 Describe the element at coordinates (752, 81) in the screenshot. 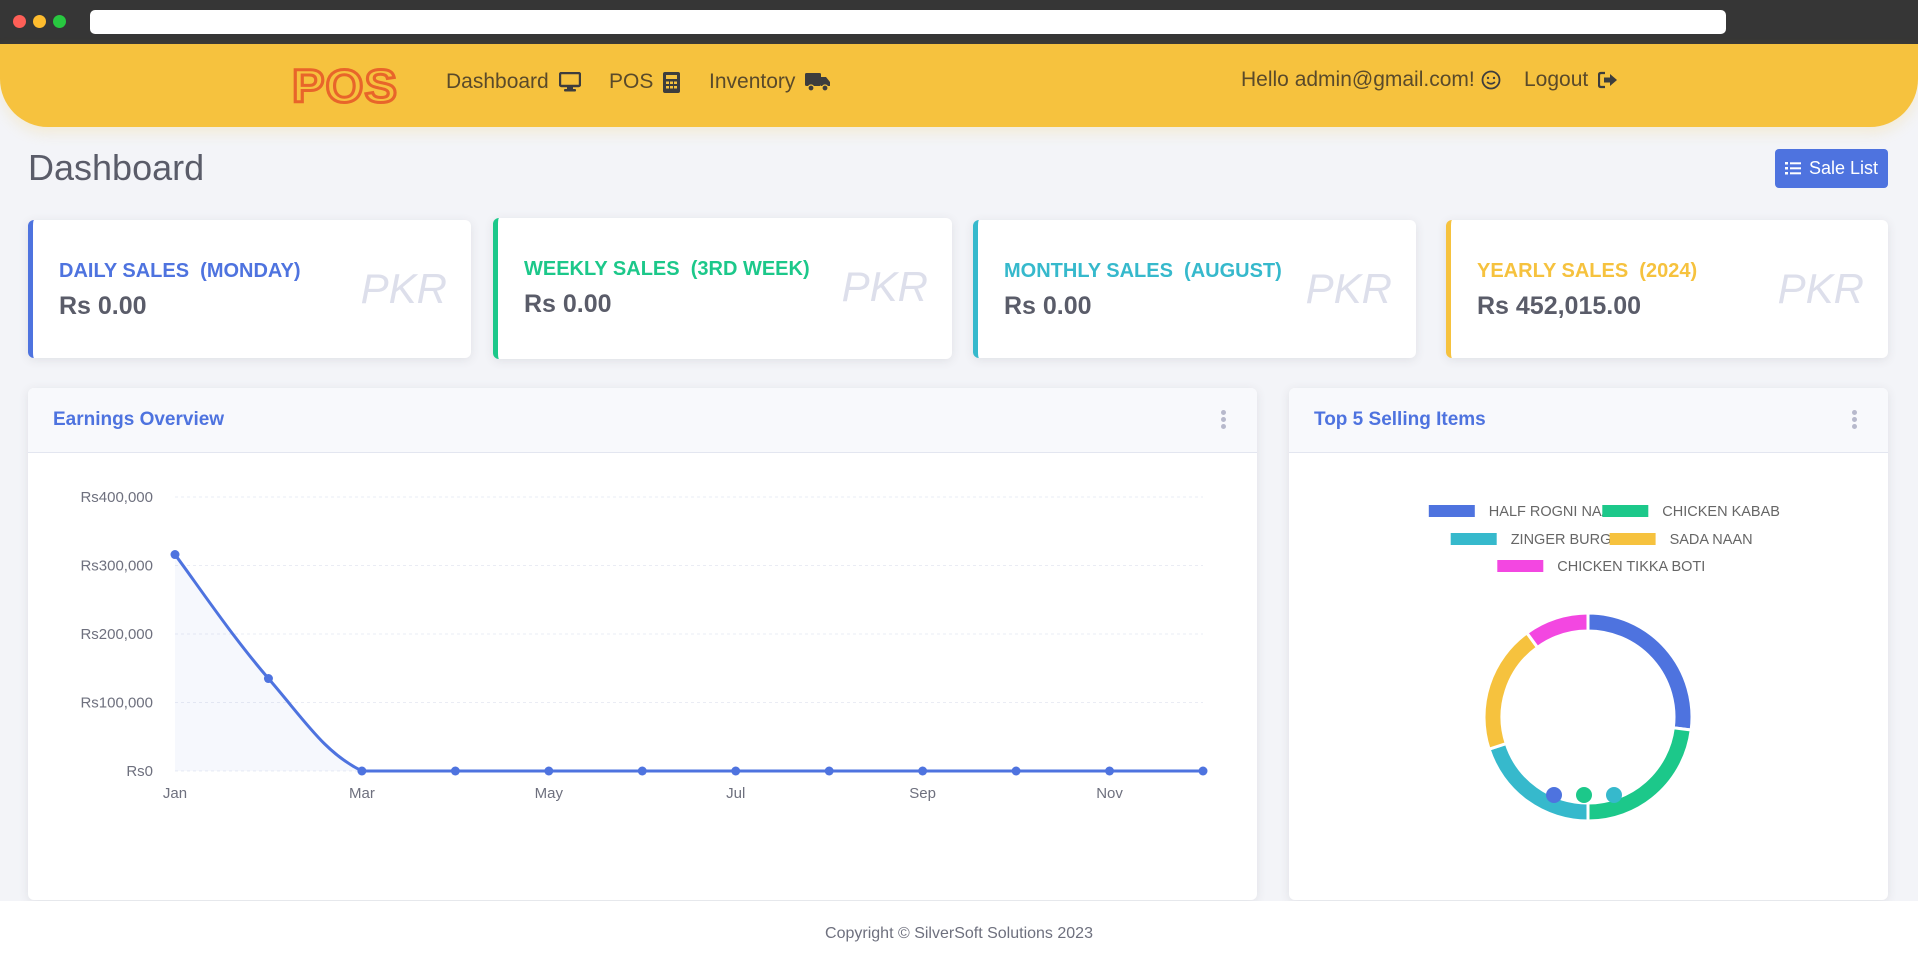

I see `nav-link-inventory-label: Inventory` at that location.